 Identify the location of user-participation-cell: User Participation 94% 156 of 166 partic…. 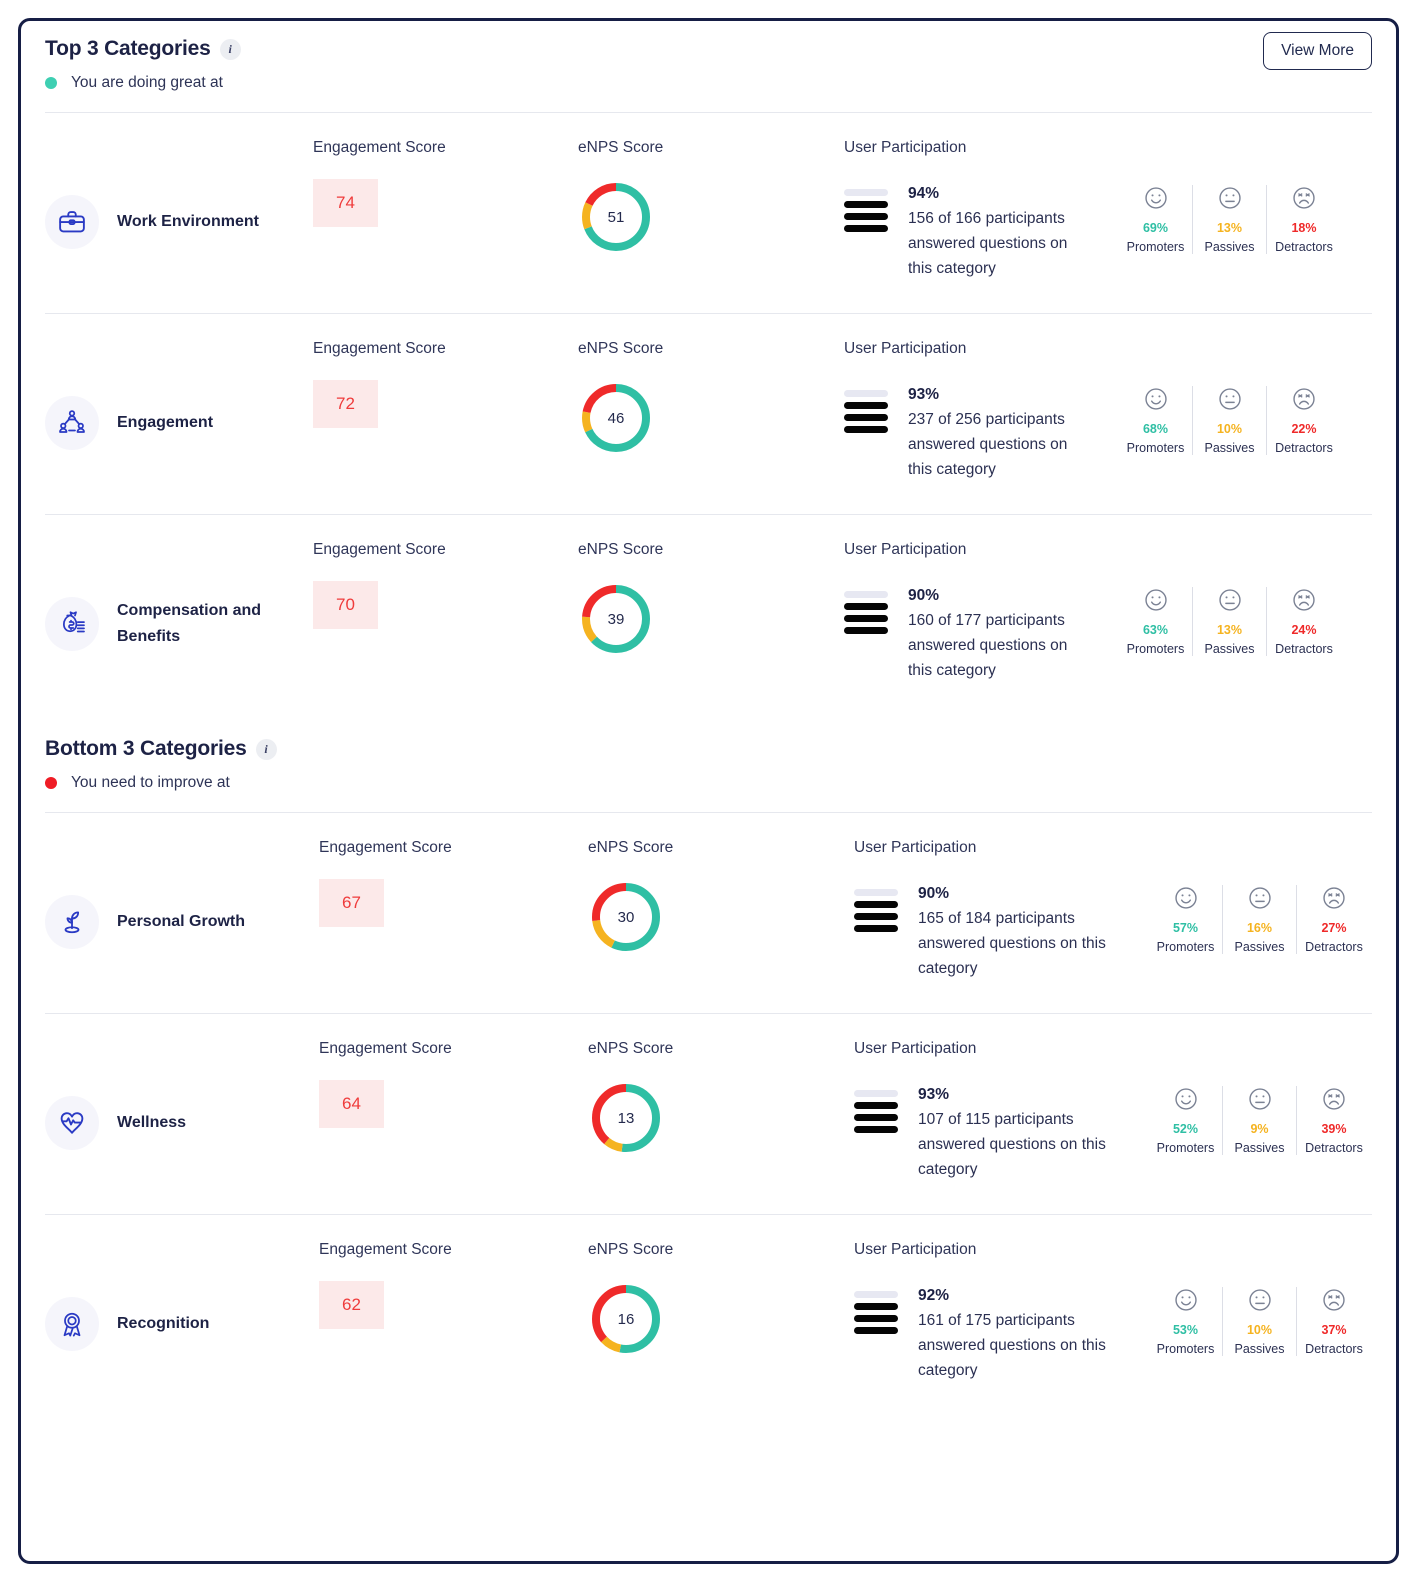
(1108, 210).